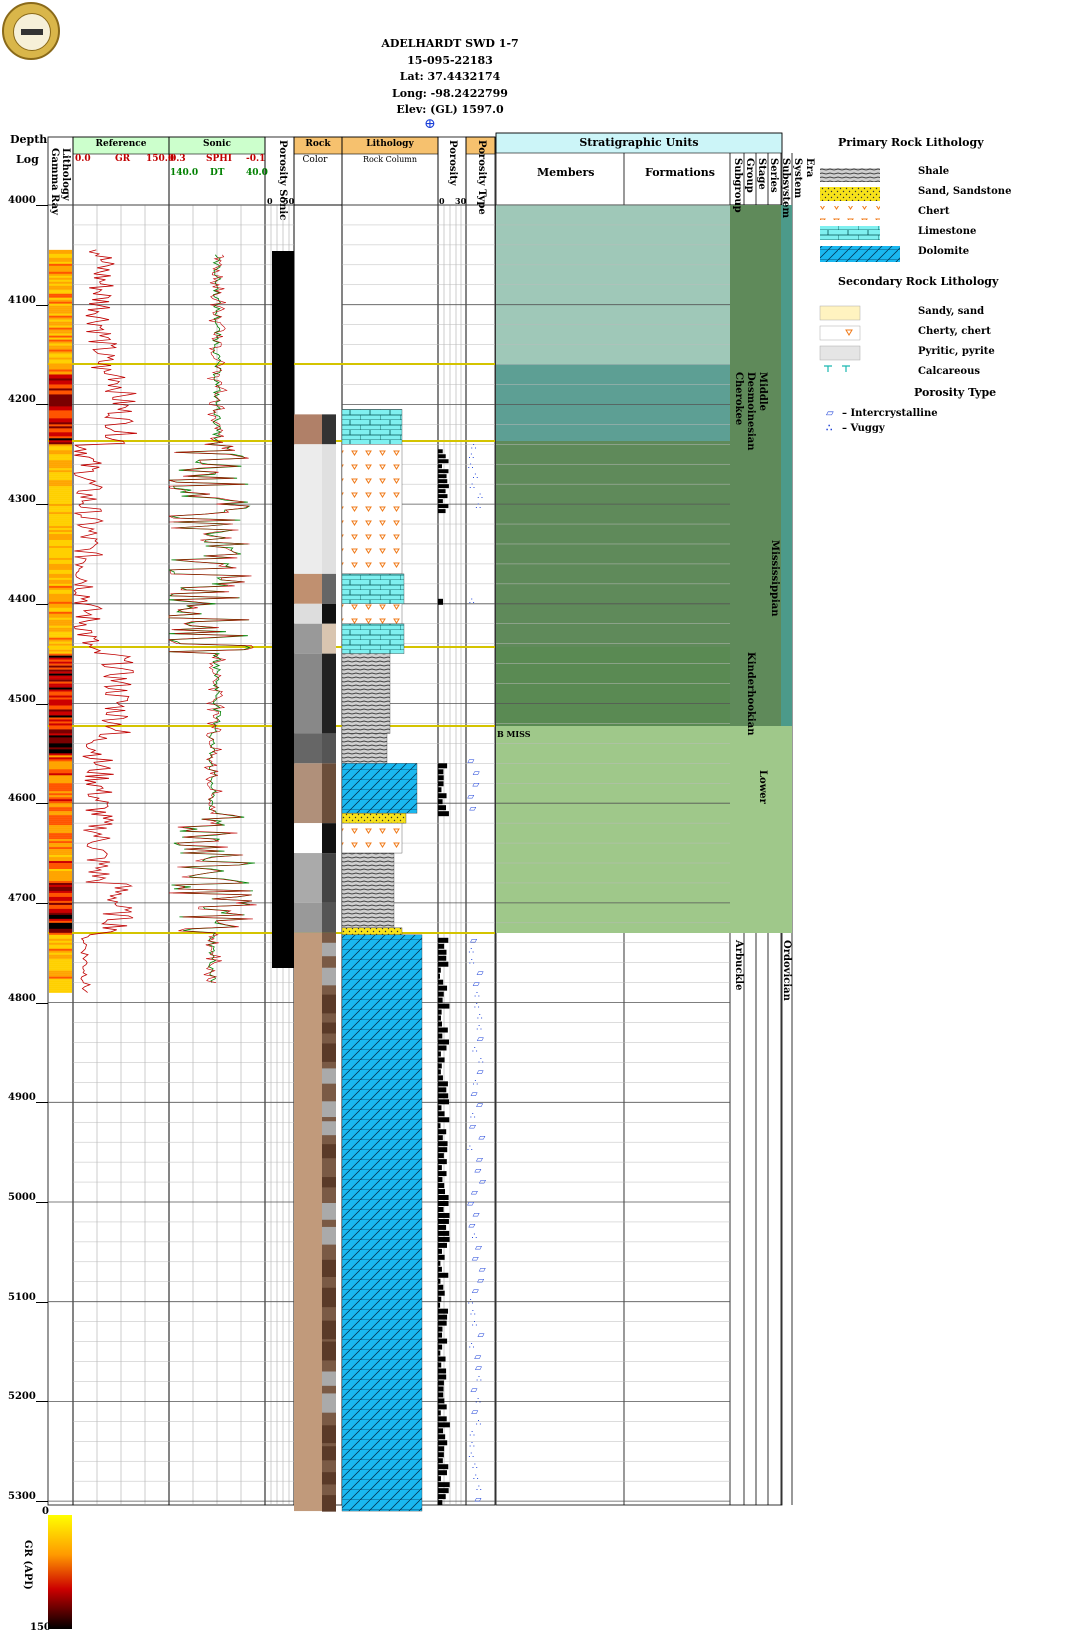 Image resolution: width=1065 pixels, height=1635 pixels. What do you see at coordinates (737, 185) in the screenshot?
I see `subgroup-label: Subgroup` at bounding box center [737, 185].